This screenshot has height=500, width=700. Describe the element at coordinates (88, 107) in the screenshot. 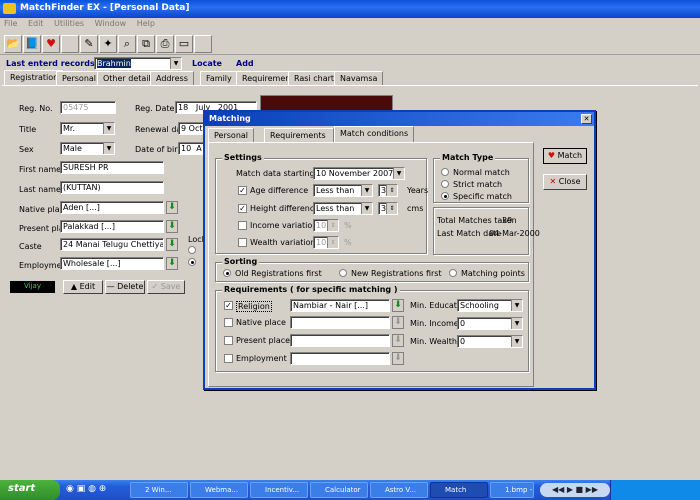

I see `reg-no-field: 05475` at that location.